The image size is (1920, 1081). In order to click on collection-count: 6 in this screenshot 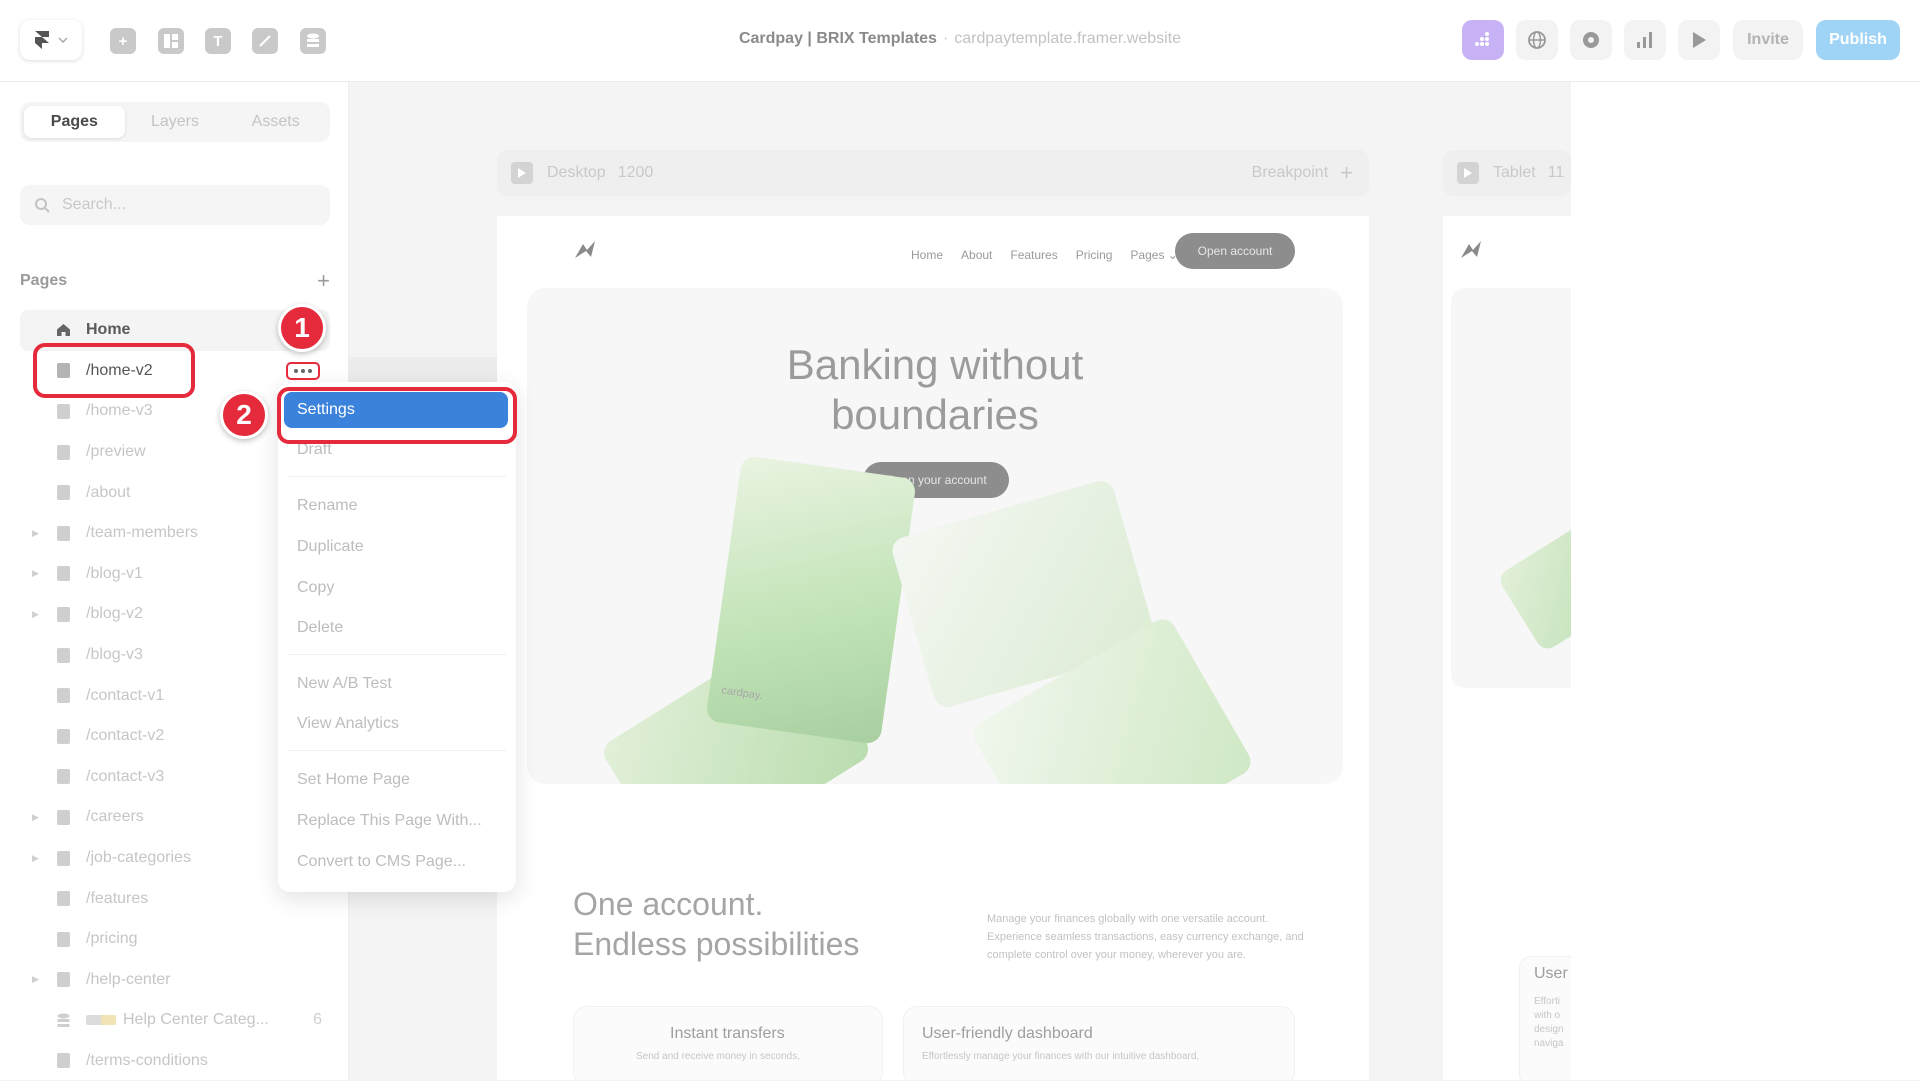, I will do `click(317, 1020)`.